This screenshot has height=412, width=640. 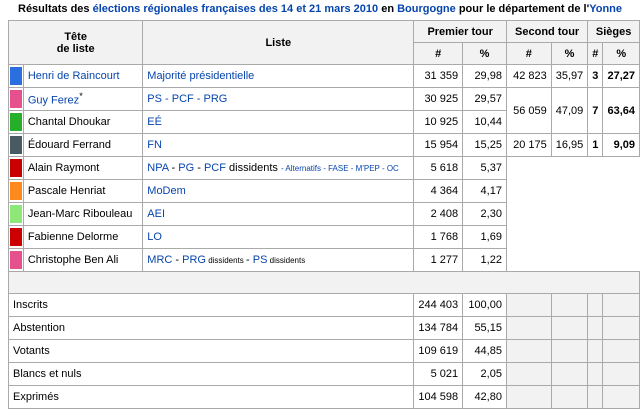 I want to click on totals-row: Blancs et nuls 5 021 2,05, so click(x=323, y=374).